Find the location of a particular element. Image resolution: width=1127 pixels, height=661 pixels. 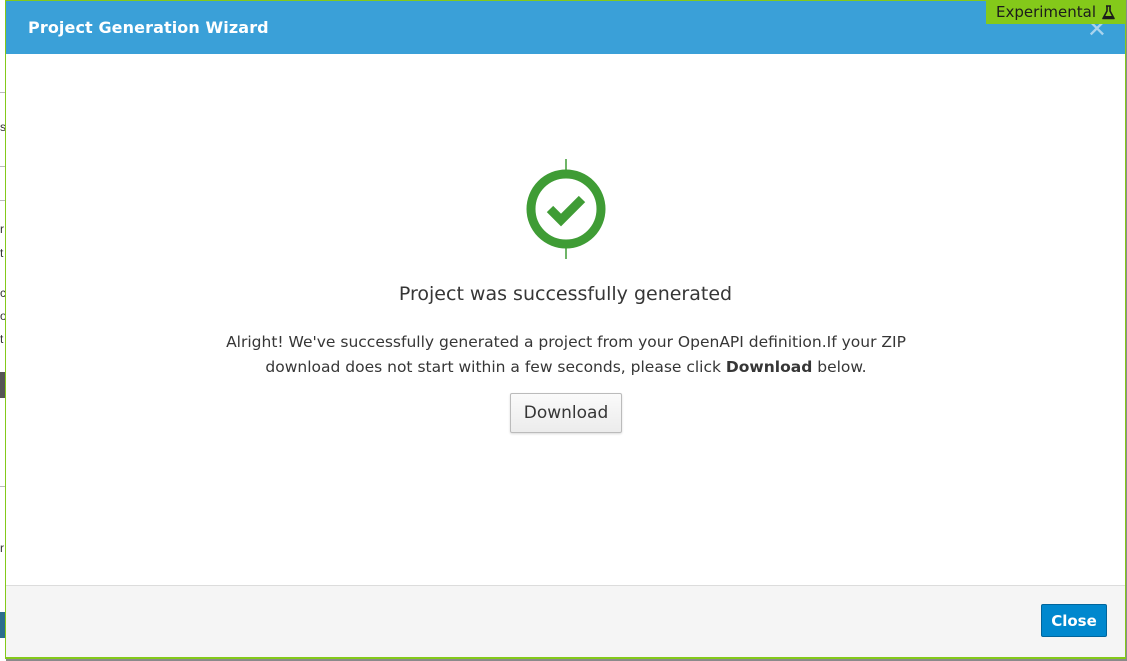

success-heading: Project was successfully generated is located at coordinates (565, 294).